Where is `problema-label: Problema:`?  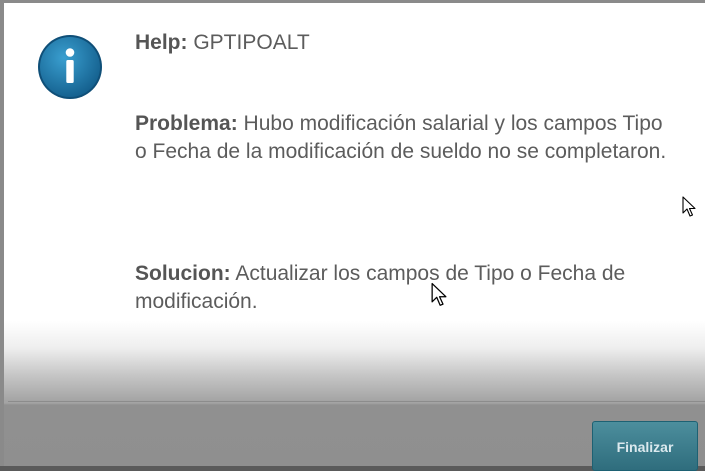
problema-label: Problema: is located at coordinates (186, 123).